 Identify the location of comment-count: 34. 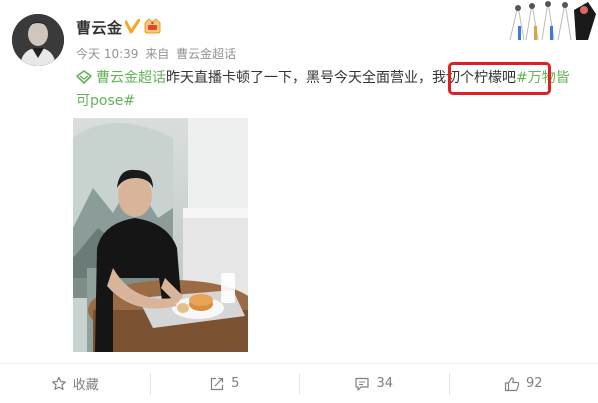
(385, 383).